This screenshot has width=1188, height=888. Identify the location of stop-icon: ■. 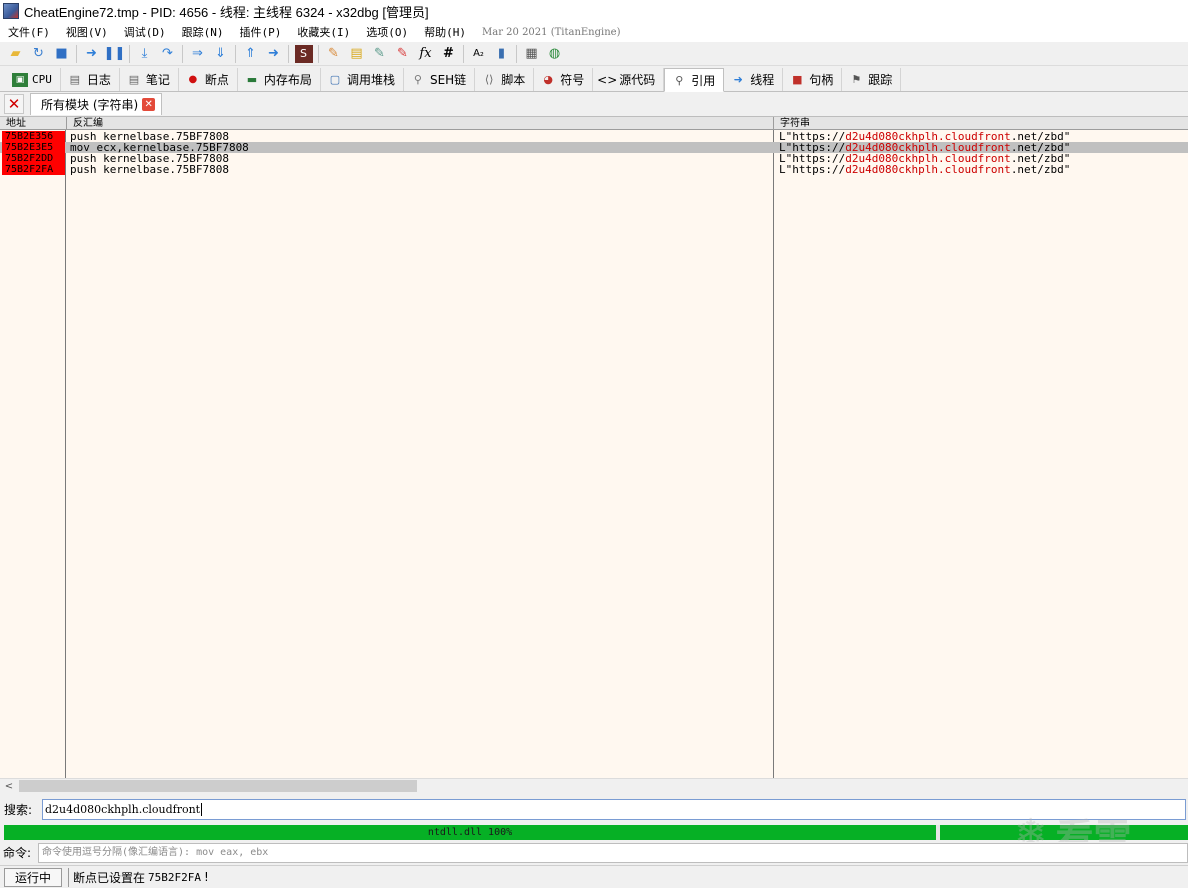
(62, 54).